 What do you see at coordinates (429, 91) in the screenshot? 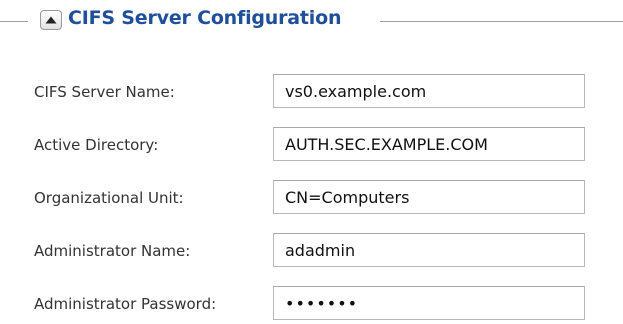
I see `cifs-server-name-input` at bounding box center [429, 91].